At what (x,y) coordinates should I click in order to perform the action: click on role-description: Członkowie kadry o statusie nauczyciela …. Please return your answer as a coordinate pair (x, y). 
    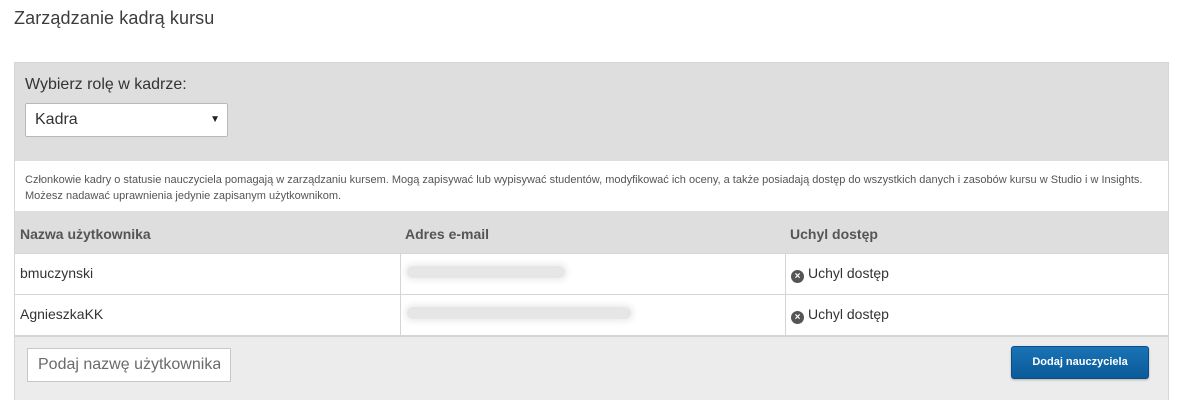
    Looking at the image, I should click on (591, 186).